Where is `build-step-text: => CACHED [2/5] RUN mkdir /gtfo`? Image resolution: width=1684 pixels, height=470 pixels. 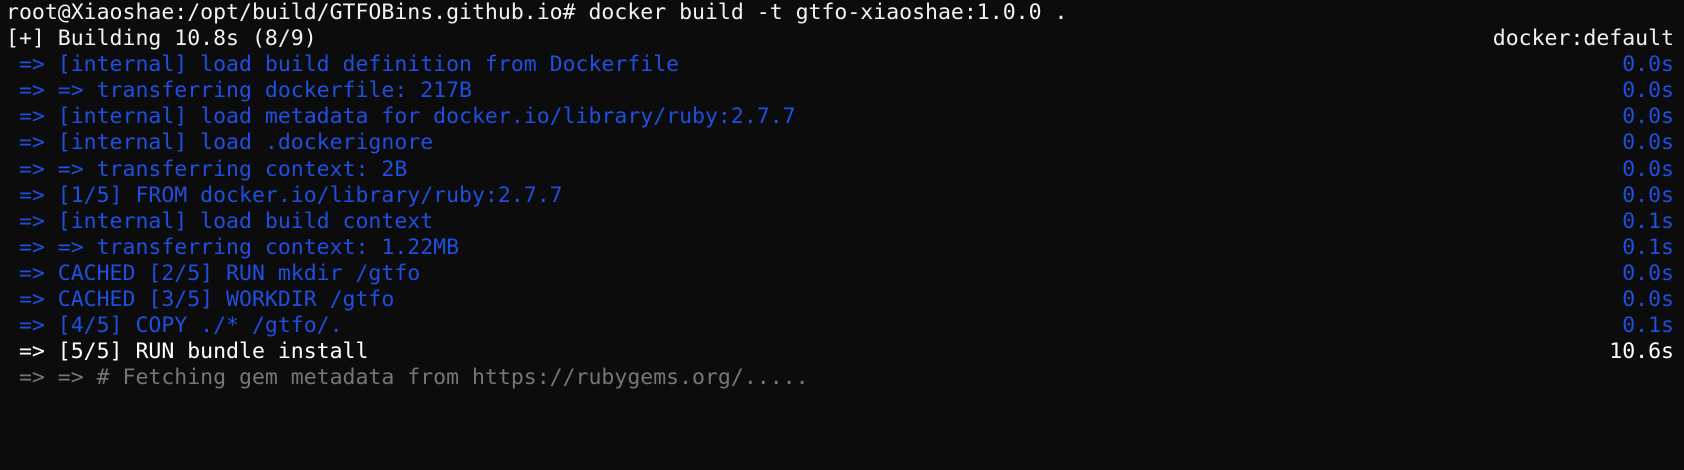 build-step-text: => CACHED [2/5] RUN mkdir /gtfo is located at coordinates (213, 273).